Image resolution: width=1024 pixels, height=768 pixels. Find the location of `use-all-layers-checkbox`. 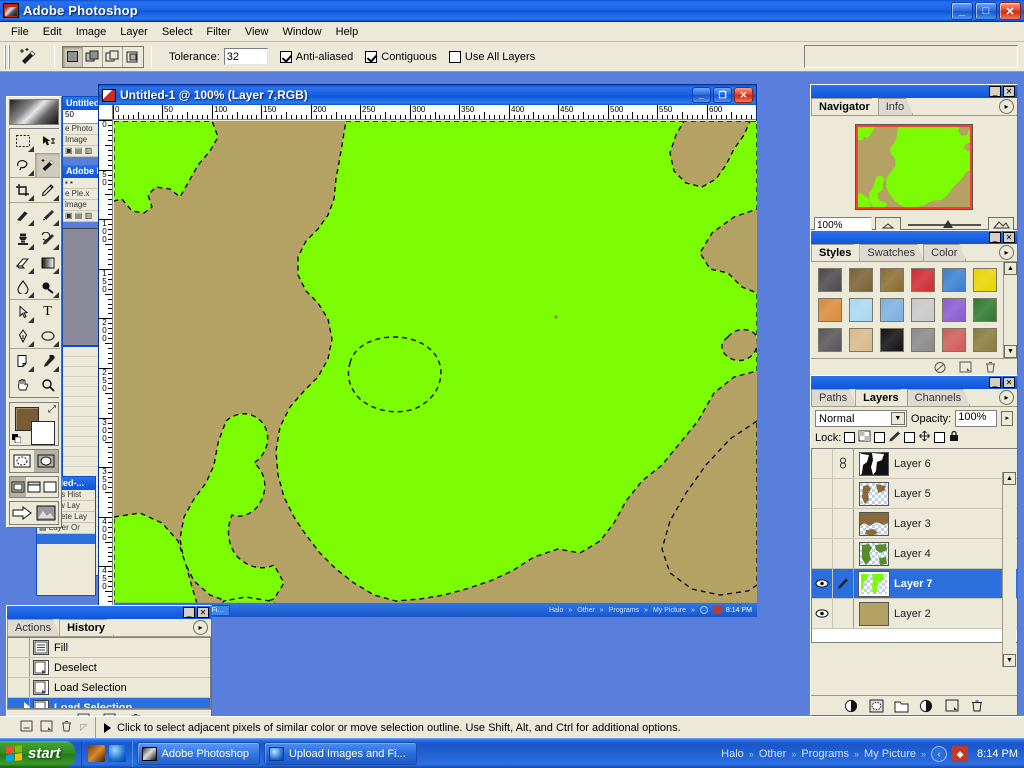

use-all-layers-checkbox is located at coordinates (454, 56).